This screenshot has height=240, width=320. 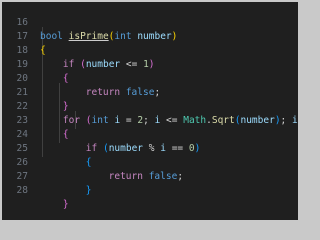 What do you see at coordinates (22, 190) in the screenshot?
I see `line-number: 28` at bounding box center [22, 190].